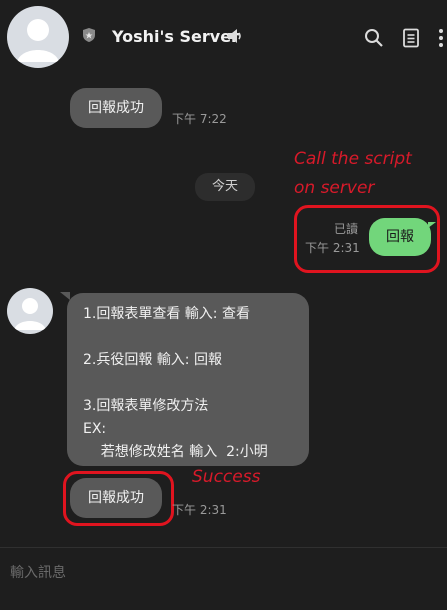 The image size is (447, 610). Describe the element at coordinates (166, 314) in the screenshot. I see `menu-line: 1.回報表單查看 輸入: 查看` at that location.